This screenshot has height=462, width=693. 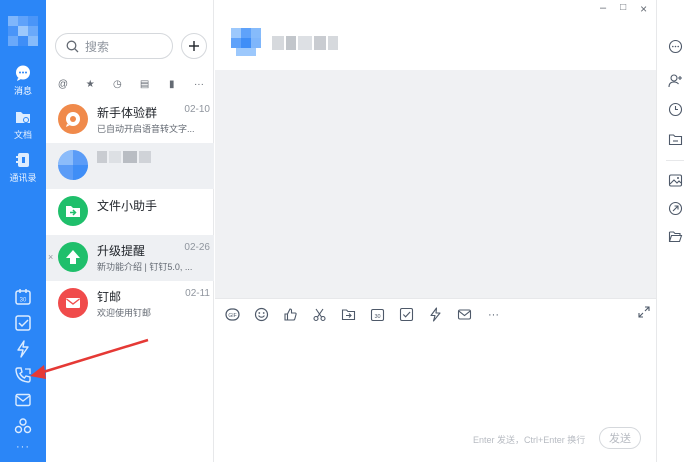 What do you see at coordinates (124, 313) in the screenshot?
I see `conversation-preview: 欢迎使用钉邮` at bounding box center [124, 313].